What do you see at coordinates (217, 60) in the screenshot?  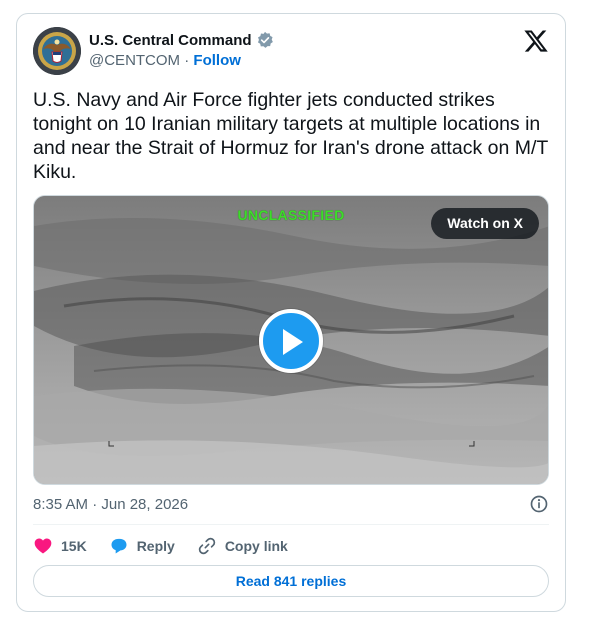 I see `follow-button: Follow` at bounding box center [217, 60].